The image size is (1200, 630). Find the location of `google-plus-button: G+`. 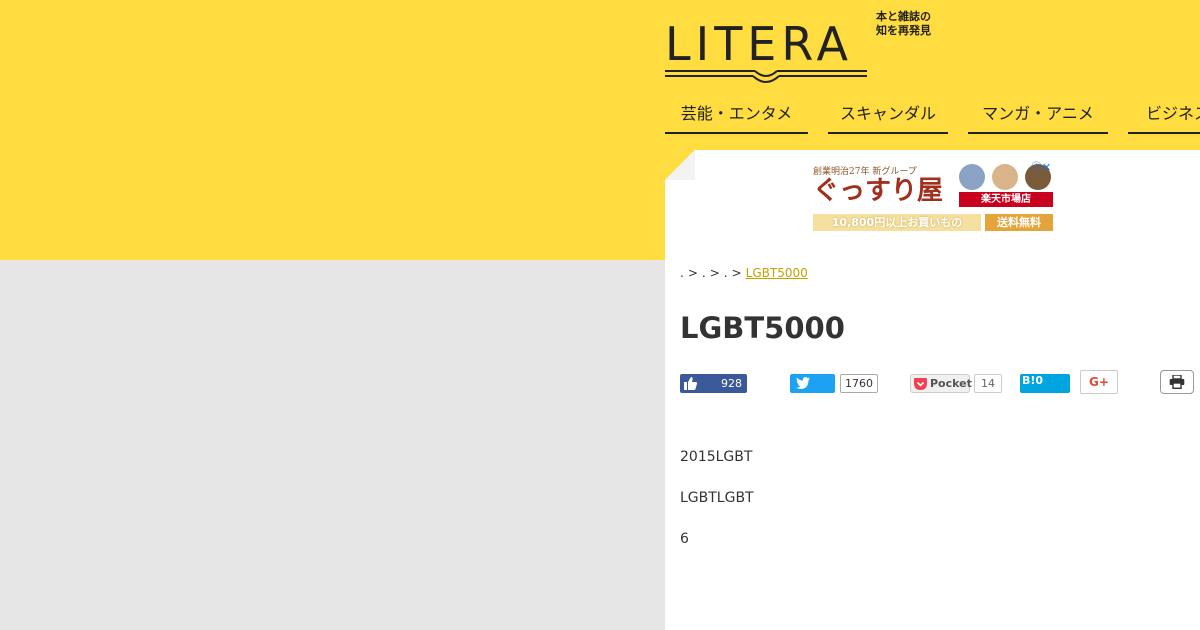

google-plus-button: G+ is located at coordinates (1099, 382).